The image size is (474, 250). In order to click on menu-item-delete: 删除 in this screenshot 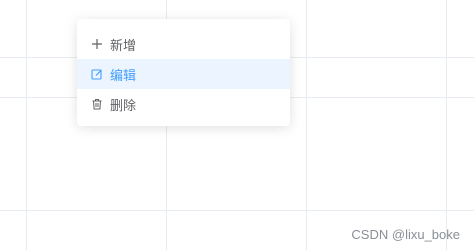, I will do `click(183, 104)`.